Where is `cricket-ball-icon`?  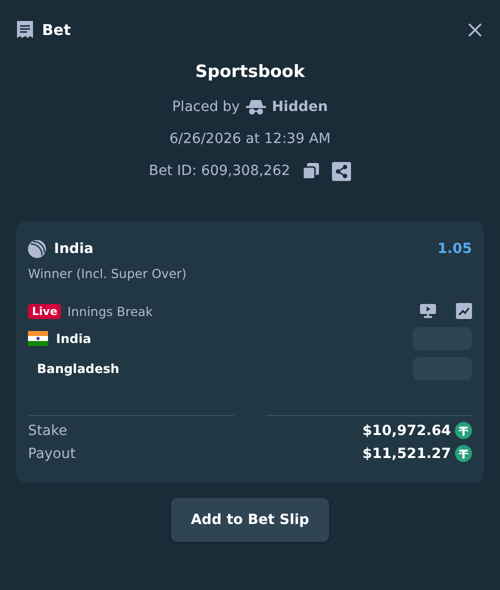
cricket-ball-icon is located at coordinates (37, 249).